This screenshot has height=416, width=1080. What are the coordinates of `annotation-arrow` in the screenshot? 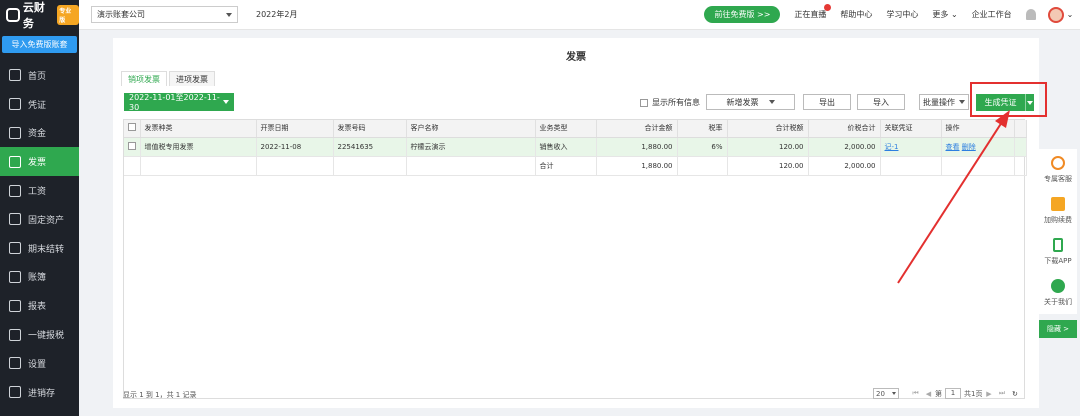 It's located at (953, 197).